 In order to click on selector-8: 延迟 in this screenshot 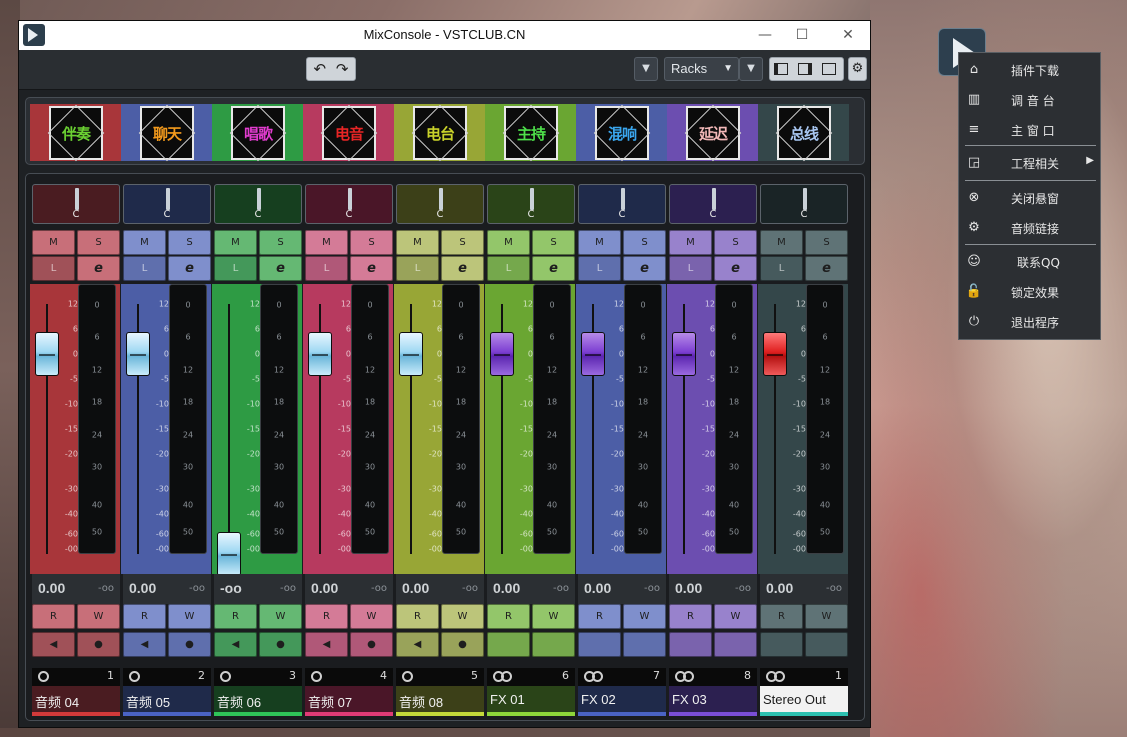, I will do `click(712, 133)`.